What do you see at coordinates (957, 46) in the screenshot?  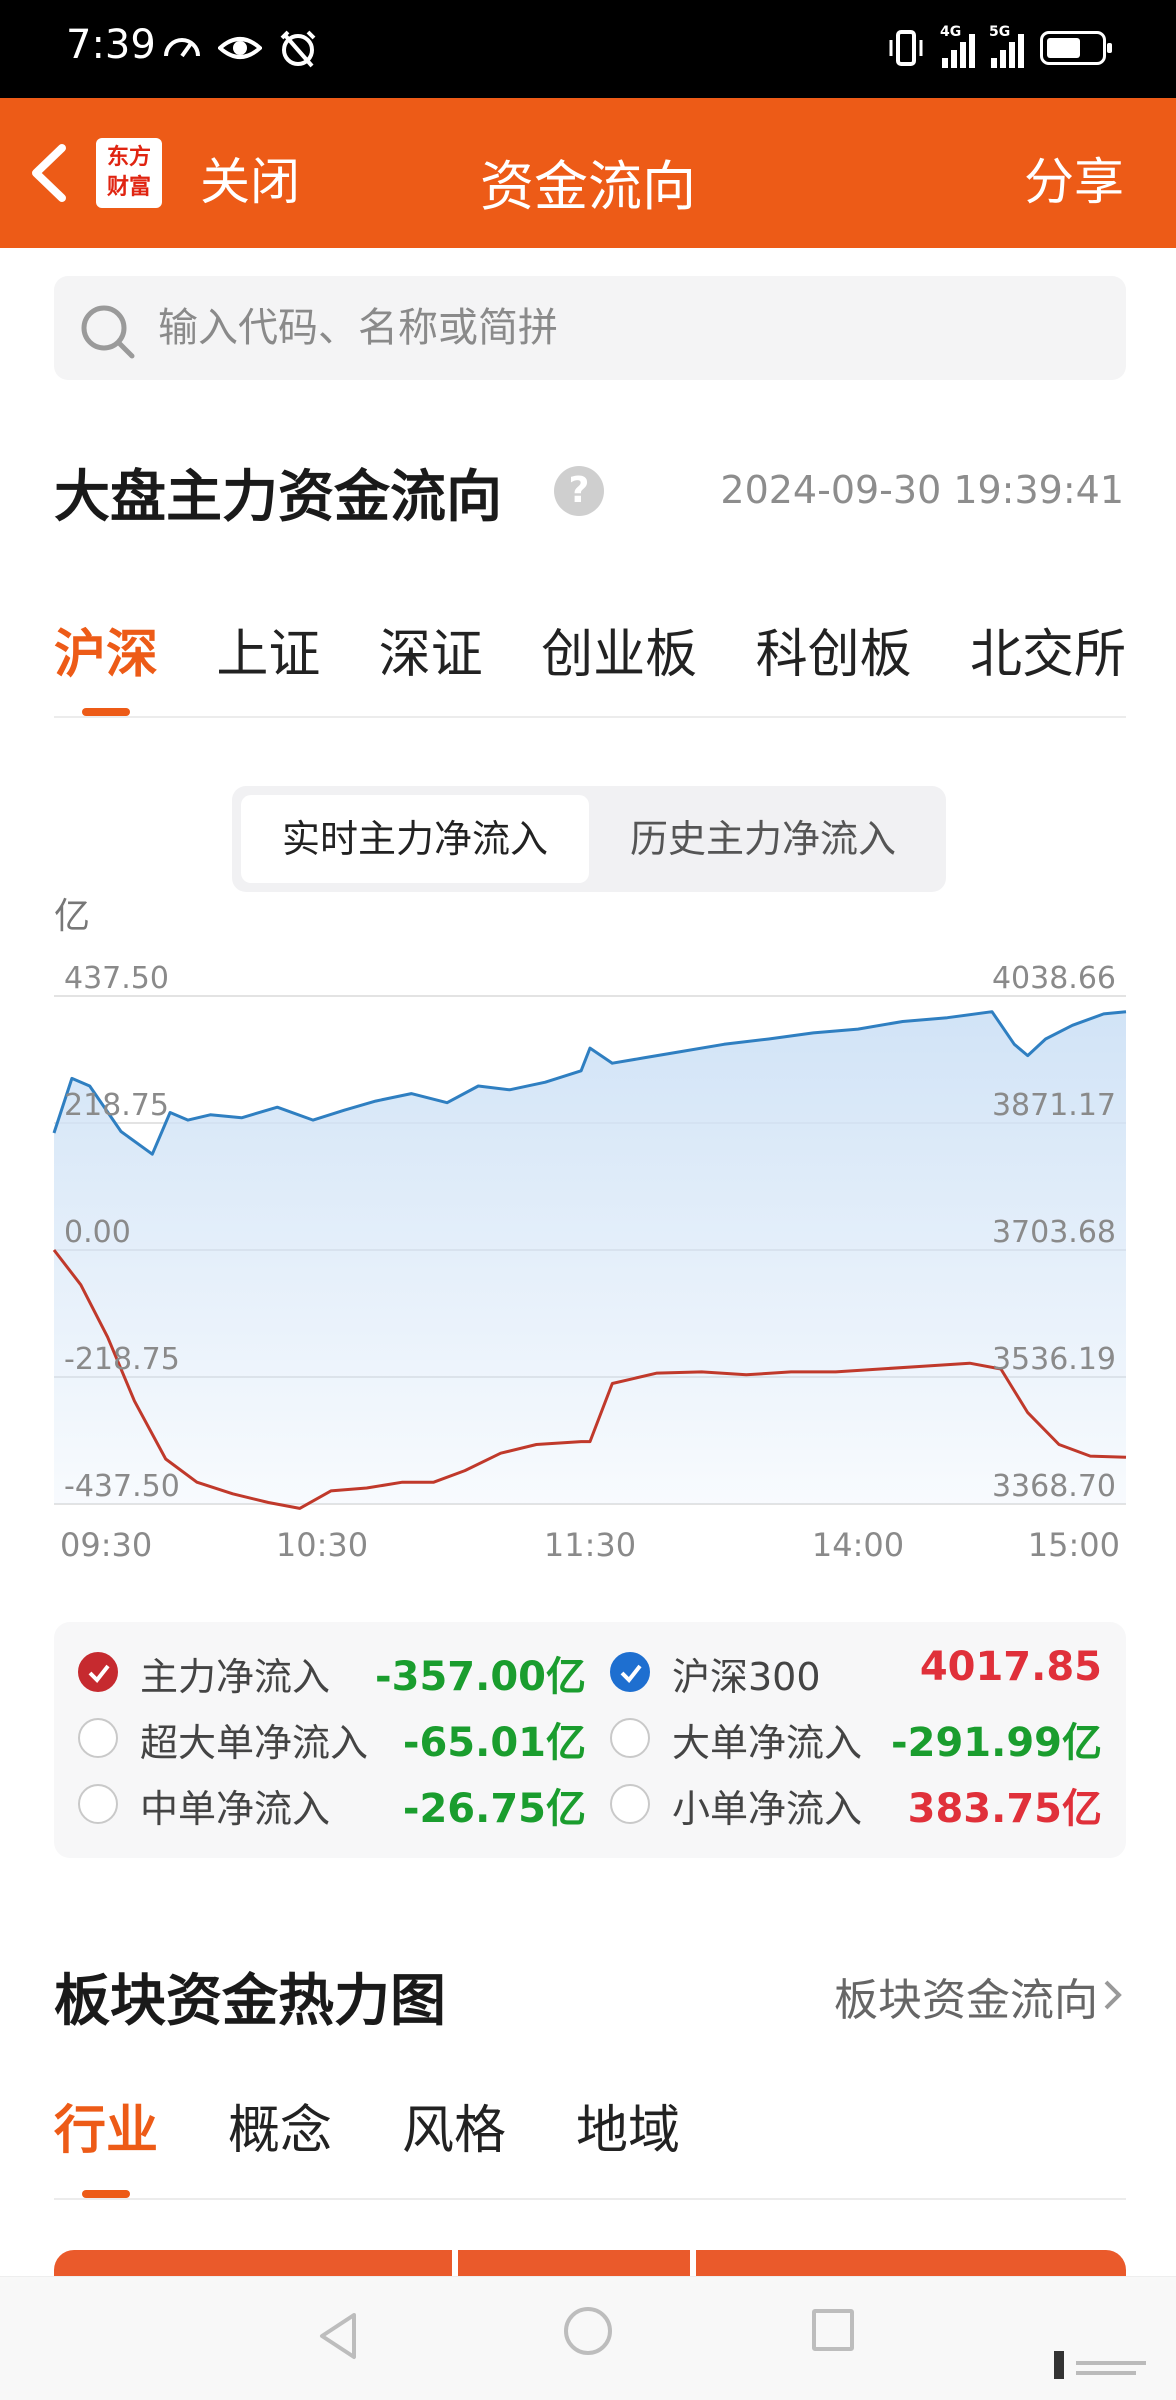 I see `signal-4g-icon: 4G` at bounding box center [957, 46].